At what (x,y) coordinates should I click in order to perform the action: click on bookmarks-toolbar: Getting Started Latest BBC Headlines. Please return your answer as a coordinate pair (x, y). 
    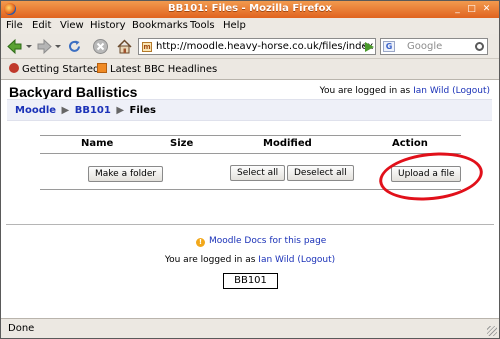
    Looking at the image, I should click on (250, 69).